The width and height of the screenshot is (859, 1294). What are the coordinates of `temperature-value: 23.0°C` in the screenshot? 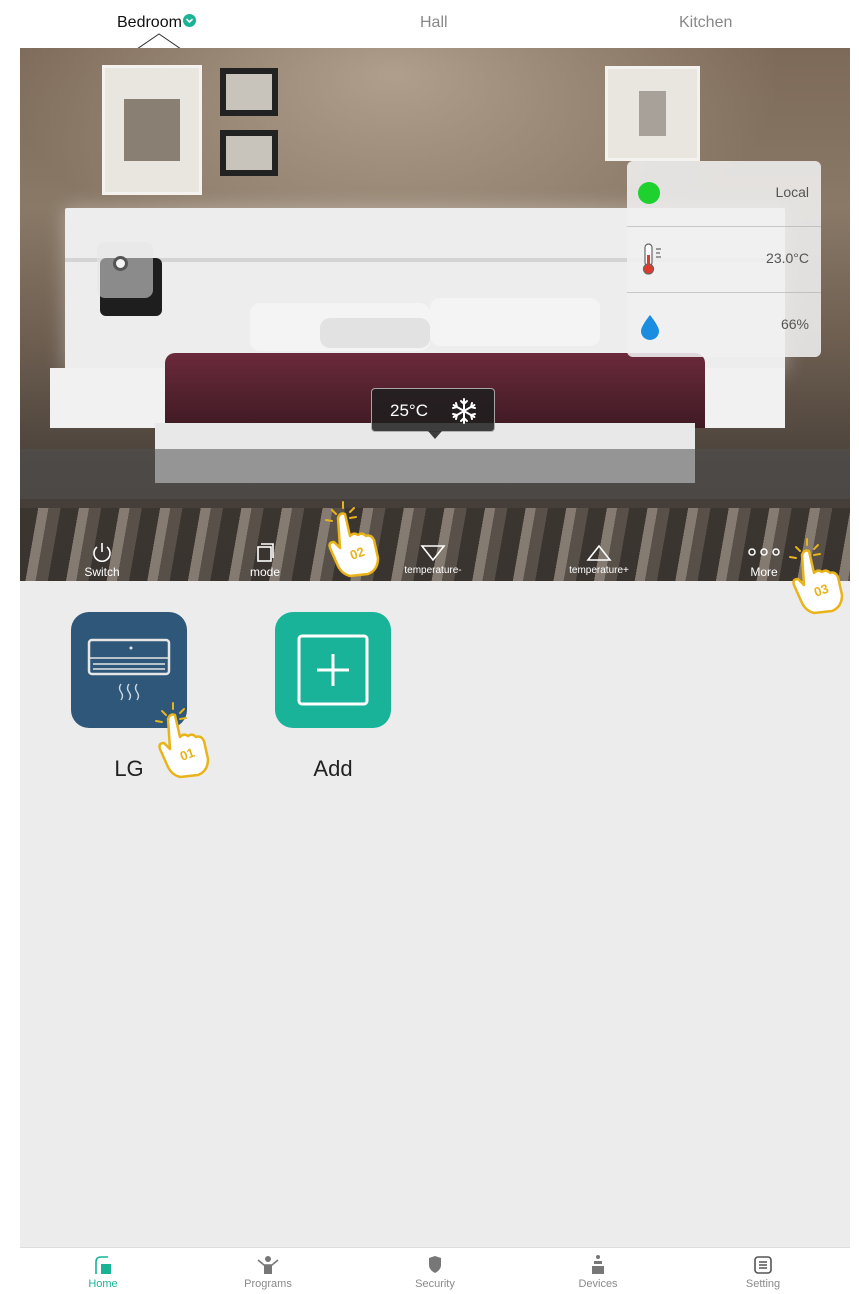 It's located at (787, 258).